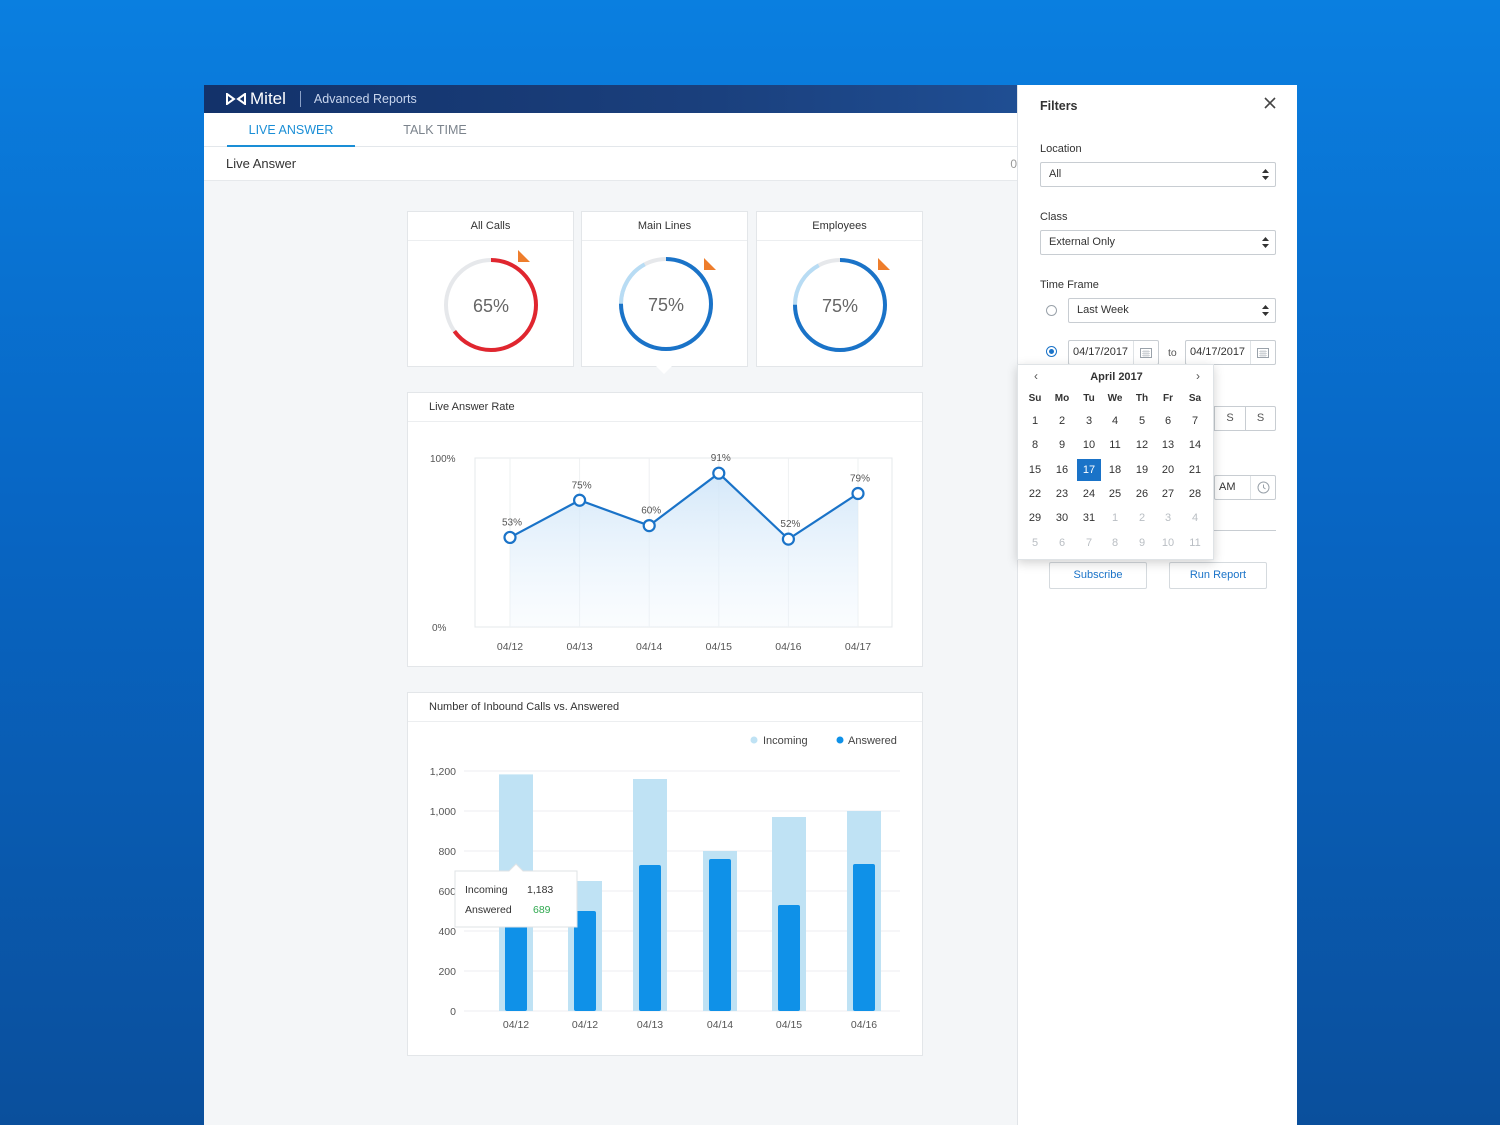  I want to click on calendar-day: 15, so click(1035, 470).